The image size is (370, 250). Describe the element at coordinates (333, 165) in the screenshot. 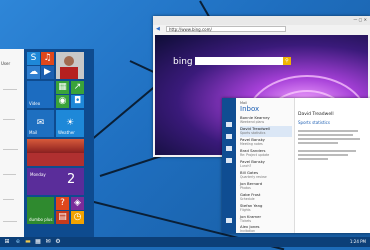

I see `reading-pane: David Treadwell Sports statistics` at that location.